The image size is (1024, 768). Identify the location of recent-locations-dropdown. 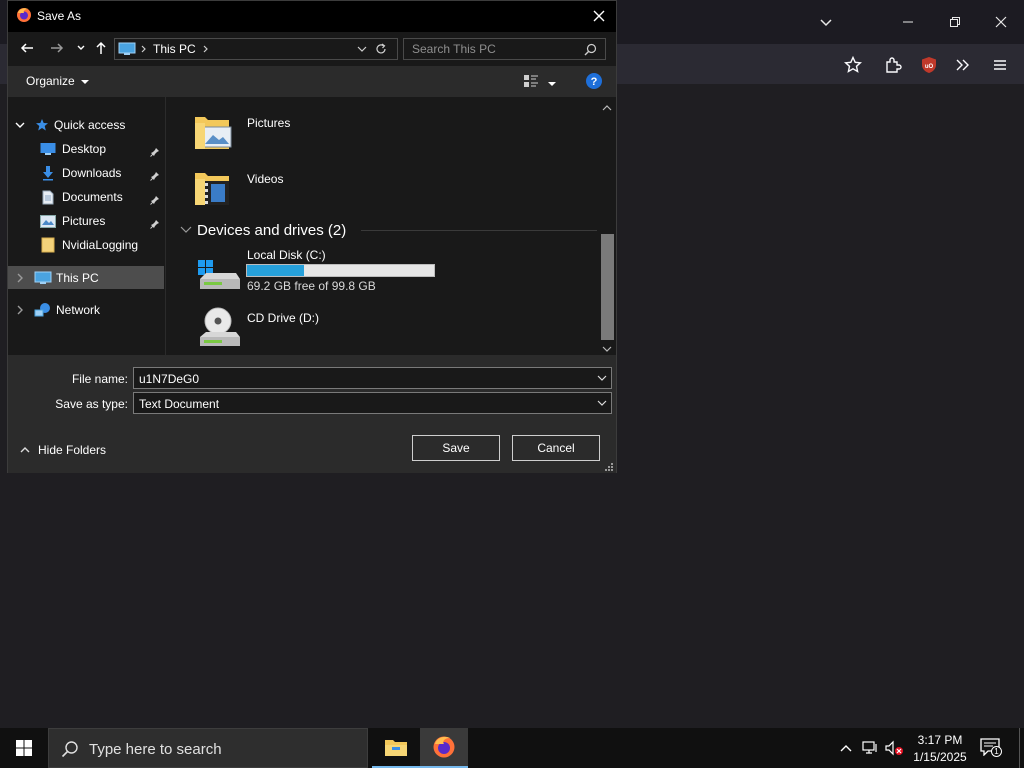
(81, 48).